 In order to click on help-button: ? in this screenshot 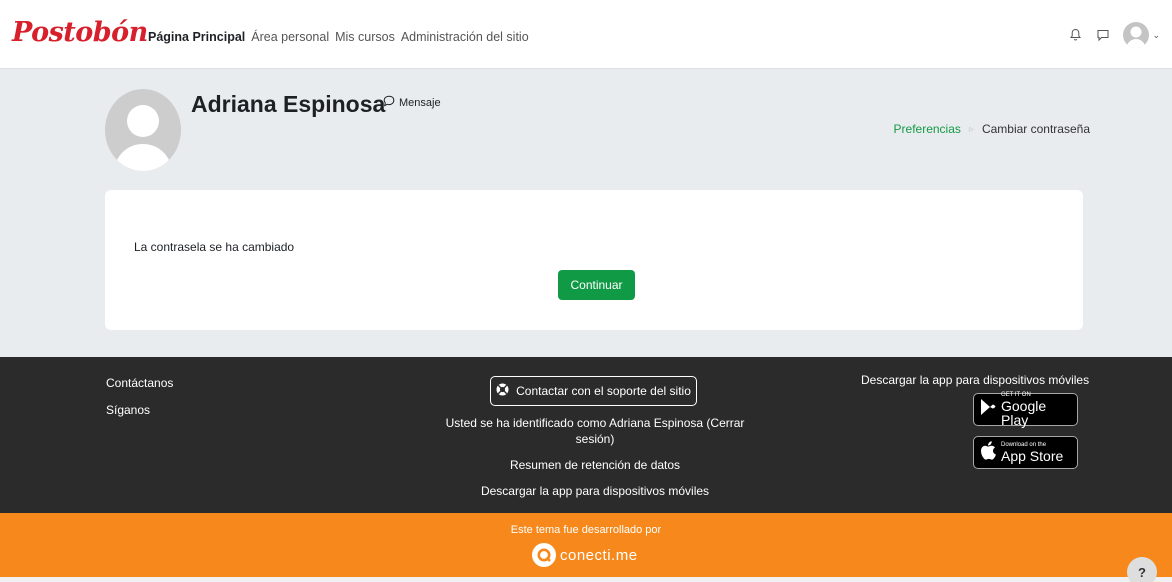, I will do `click(1142, 569)`.